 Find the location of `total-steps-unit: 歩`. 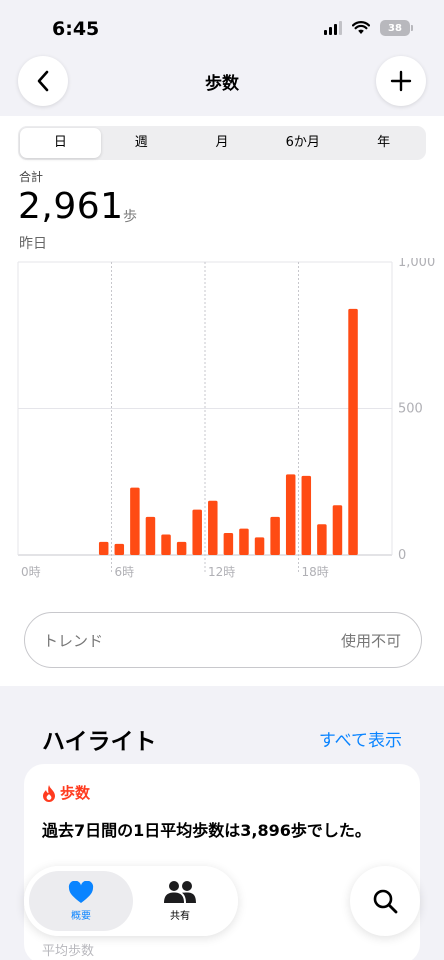

total-steps-unit: 歩 is located at coordinates (130, 217).